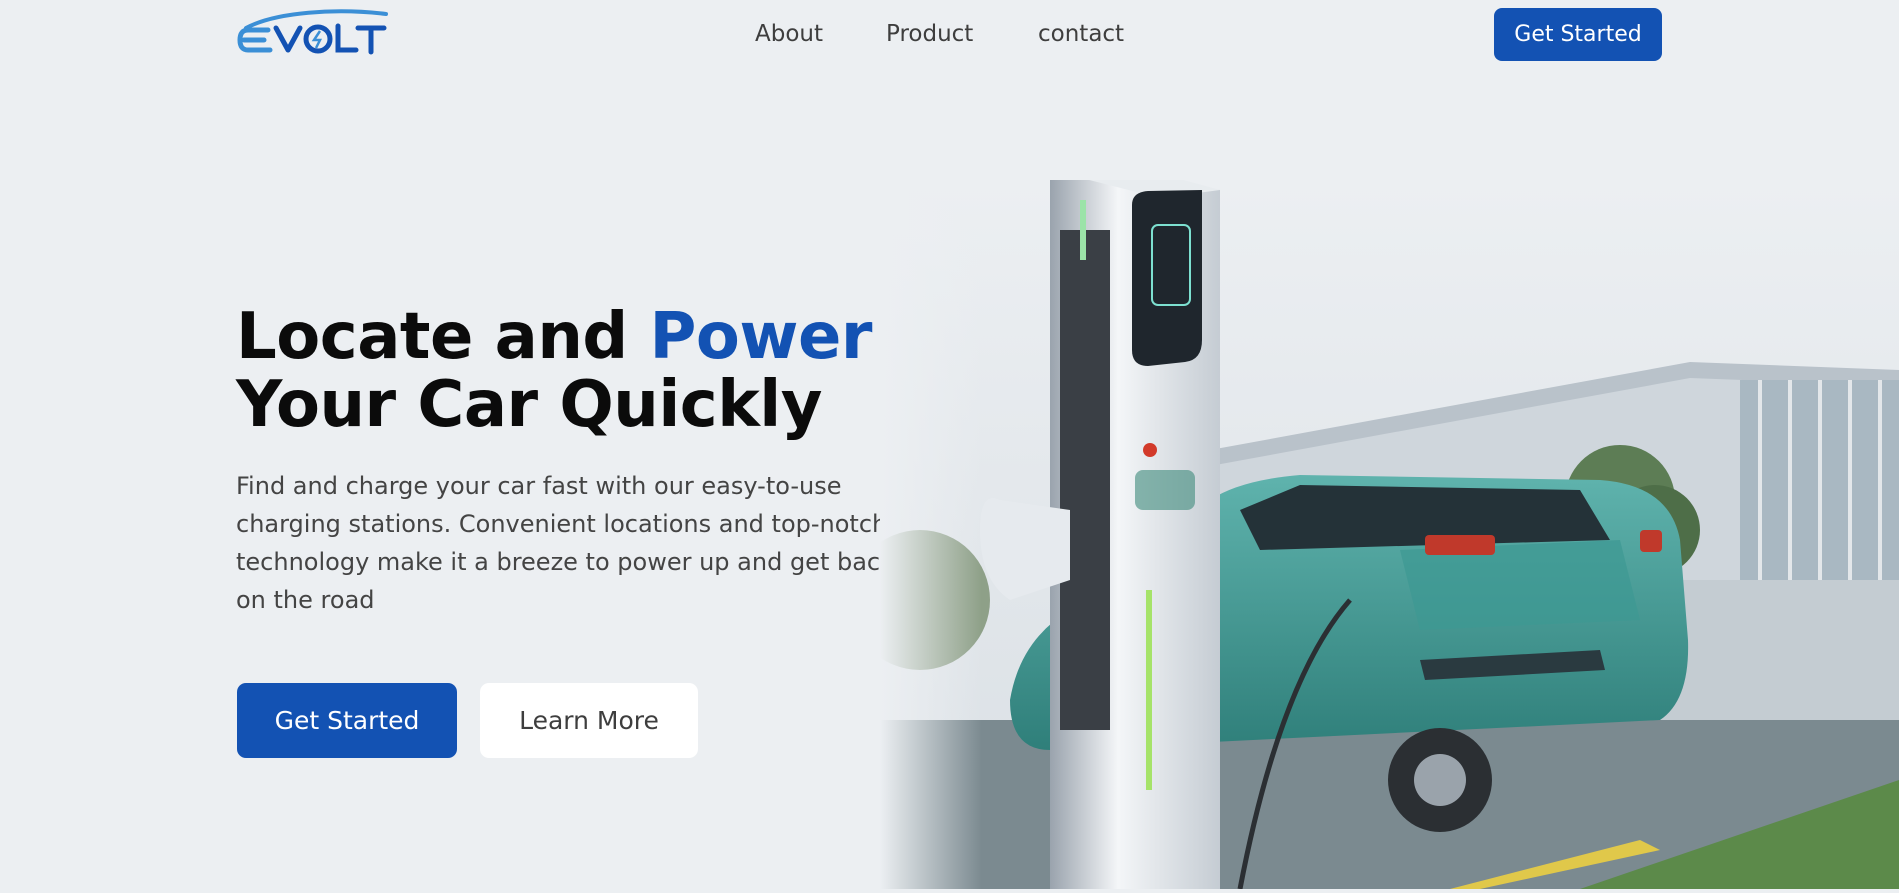 The height and width of the screenshot is (893, 1899). I want to click on hero-title-part1: Locate and, so click(443, 337).